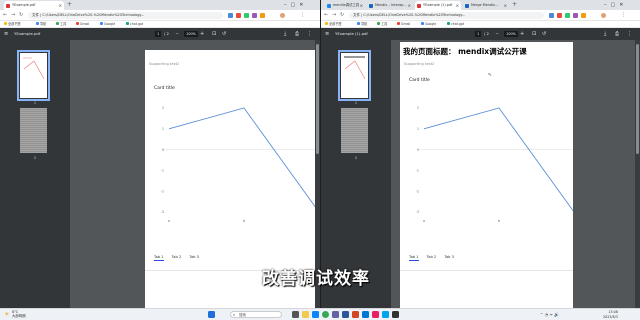  Describe the element at coordinates (315, 314) in the screenshot. I see `edge-icon` at that location.